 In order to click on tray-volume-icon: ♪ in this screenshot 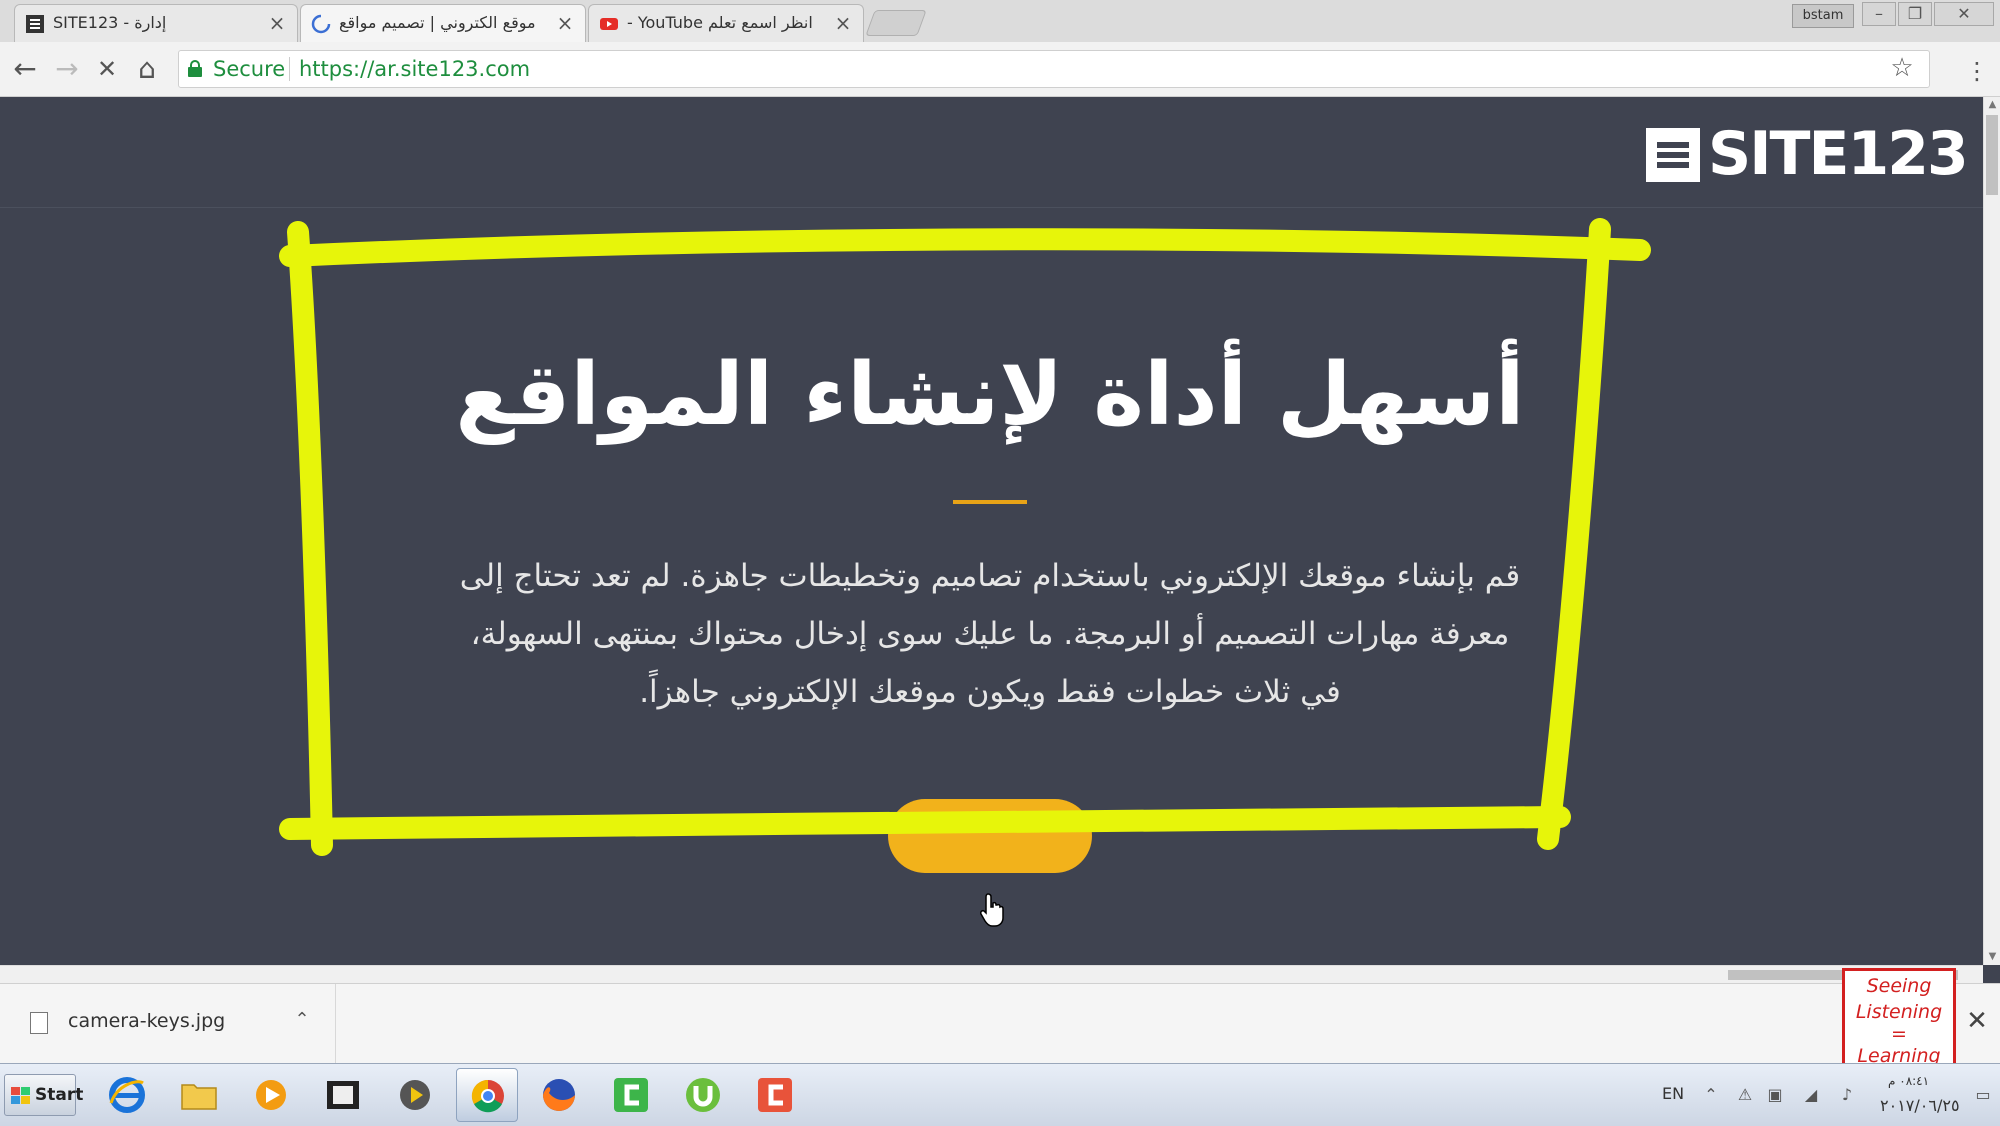, I will do `click(1847, 1095)`.